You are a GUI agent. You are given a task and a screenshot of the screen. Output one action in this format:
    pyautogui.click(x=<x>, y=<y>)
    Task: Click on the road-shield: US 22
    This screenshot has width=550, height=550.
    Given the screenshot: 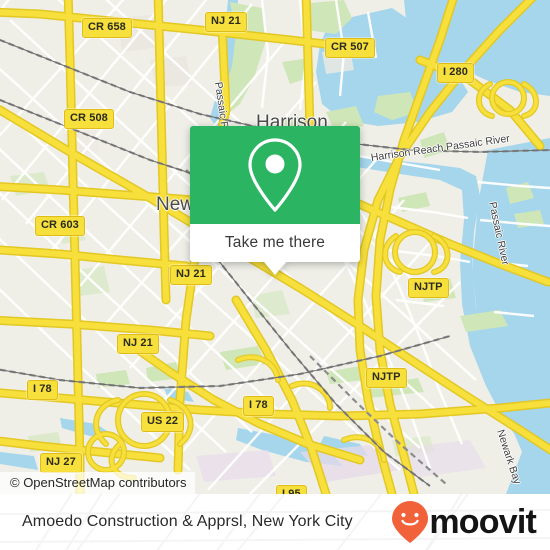 What is the action you would take?
    pyautogui.click(x=163, y=422)
    